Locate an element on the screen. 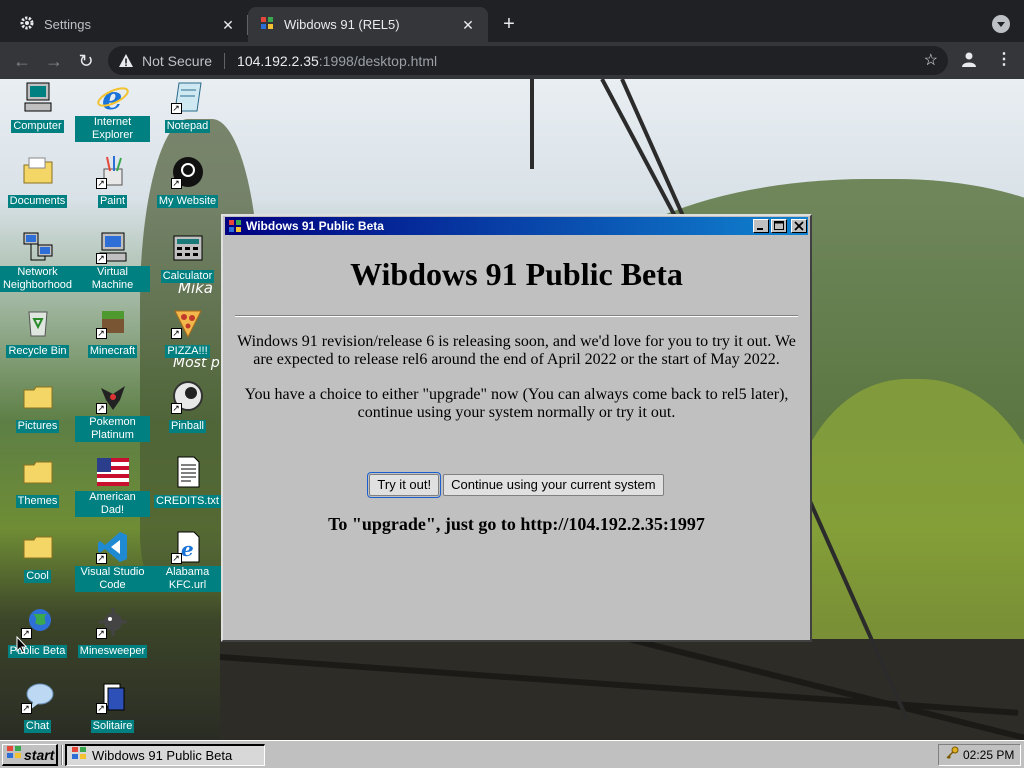  desktop-icon-alabama-kfc: e ↗ Alabama KFC.url is located at coordinates (187, 561).